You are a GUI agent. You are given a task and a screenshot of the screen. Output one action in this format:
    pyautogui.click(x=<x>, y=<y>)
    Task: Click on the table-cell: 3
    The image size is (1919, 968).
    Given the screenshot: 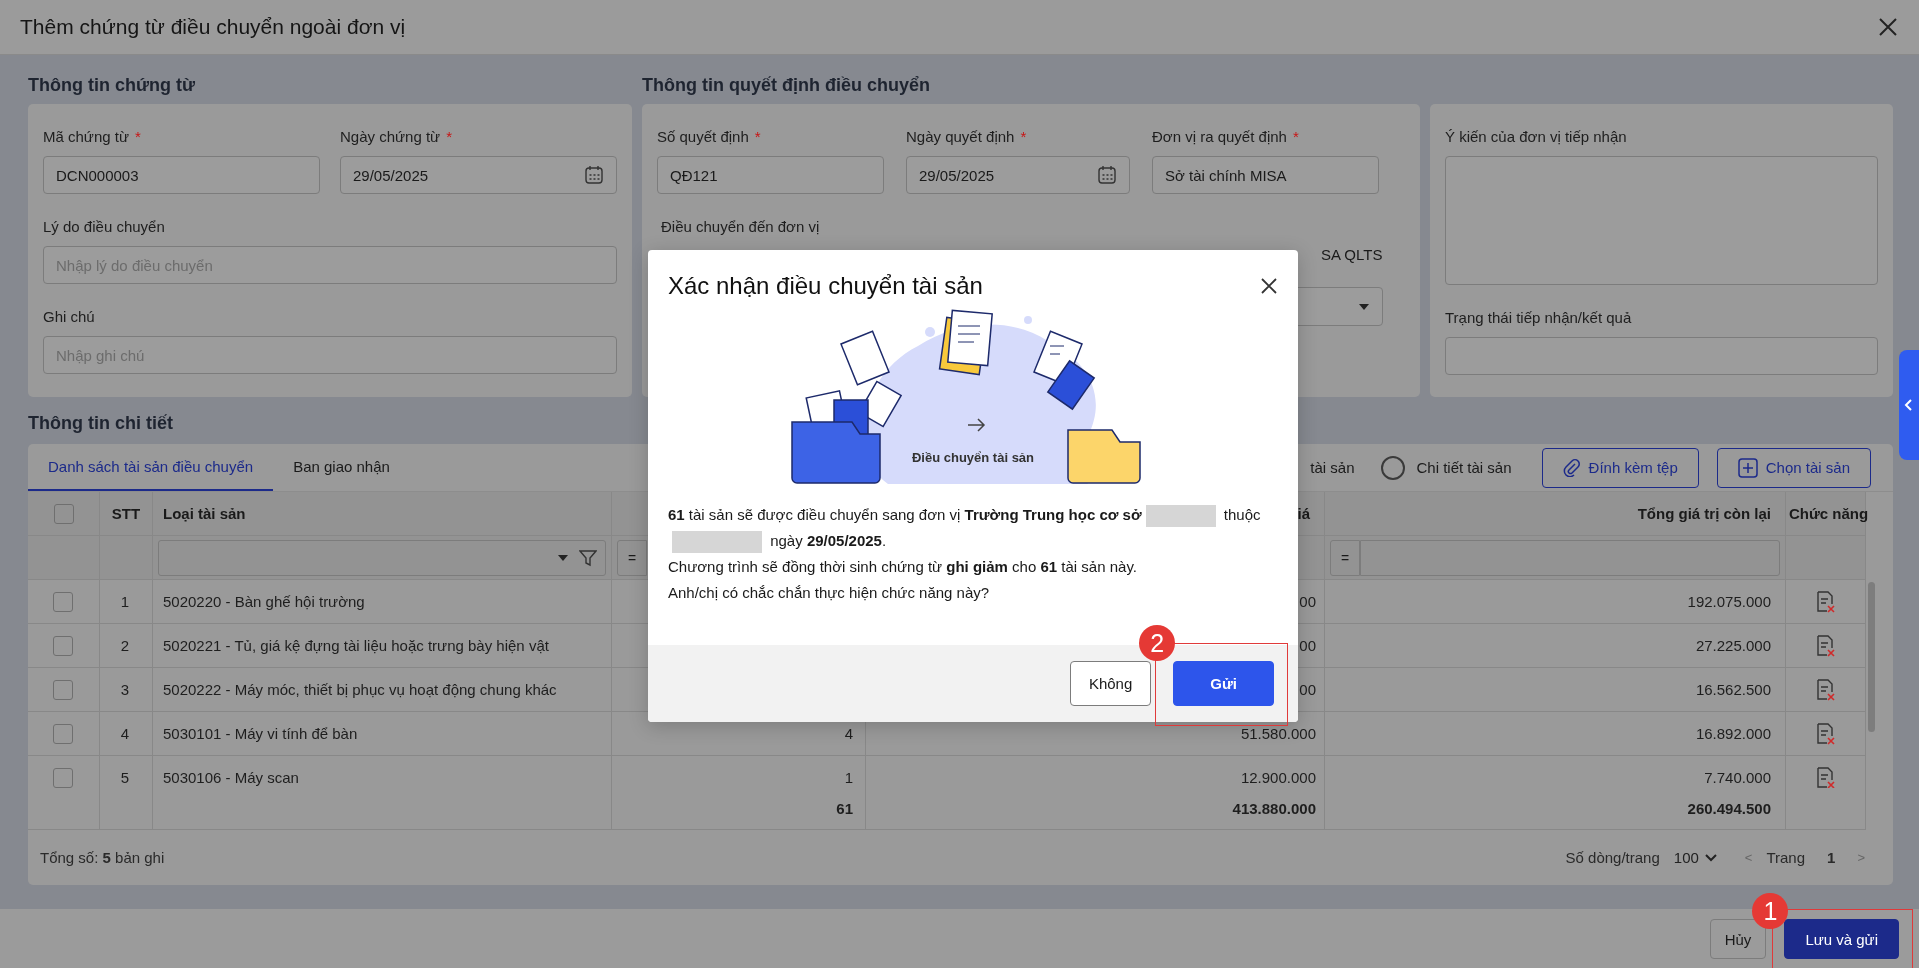 What is the action you would take?
    pyautogui.click(x=126, y=690)
    